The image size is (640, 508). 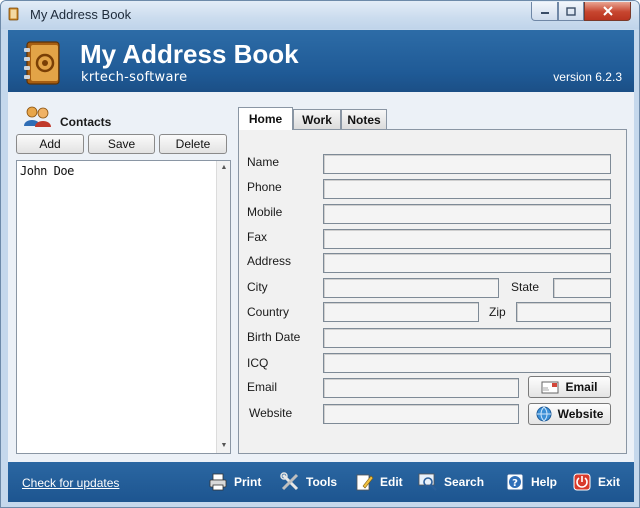 What do you see at coordinates (224, 168) in the screenshot?
I see `scroll-up-icon: ▲` at bounding box center [224, 168].